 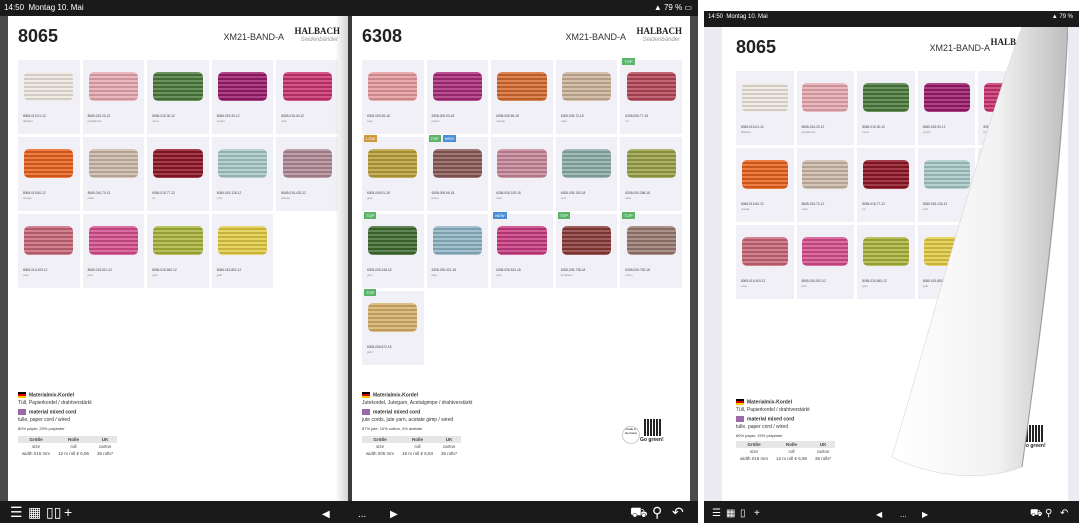 I want to click on product-tile: 6308-005-90-18 purpur, so click(x=457, y=97).